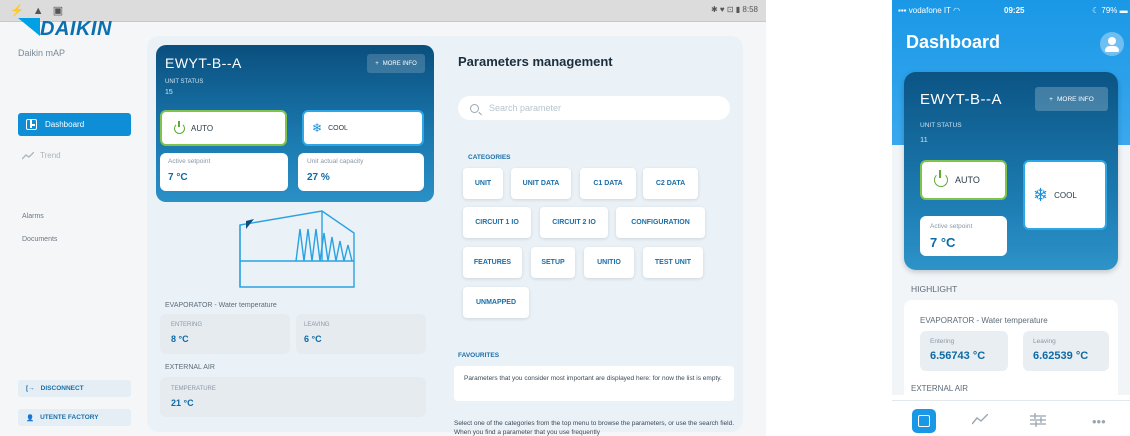 This screenshot has height=436, width=1130. I want to click on temperature-value: 21 °C, so click(182, 403).